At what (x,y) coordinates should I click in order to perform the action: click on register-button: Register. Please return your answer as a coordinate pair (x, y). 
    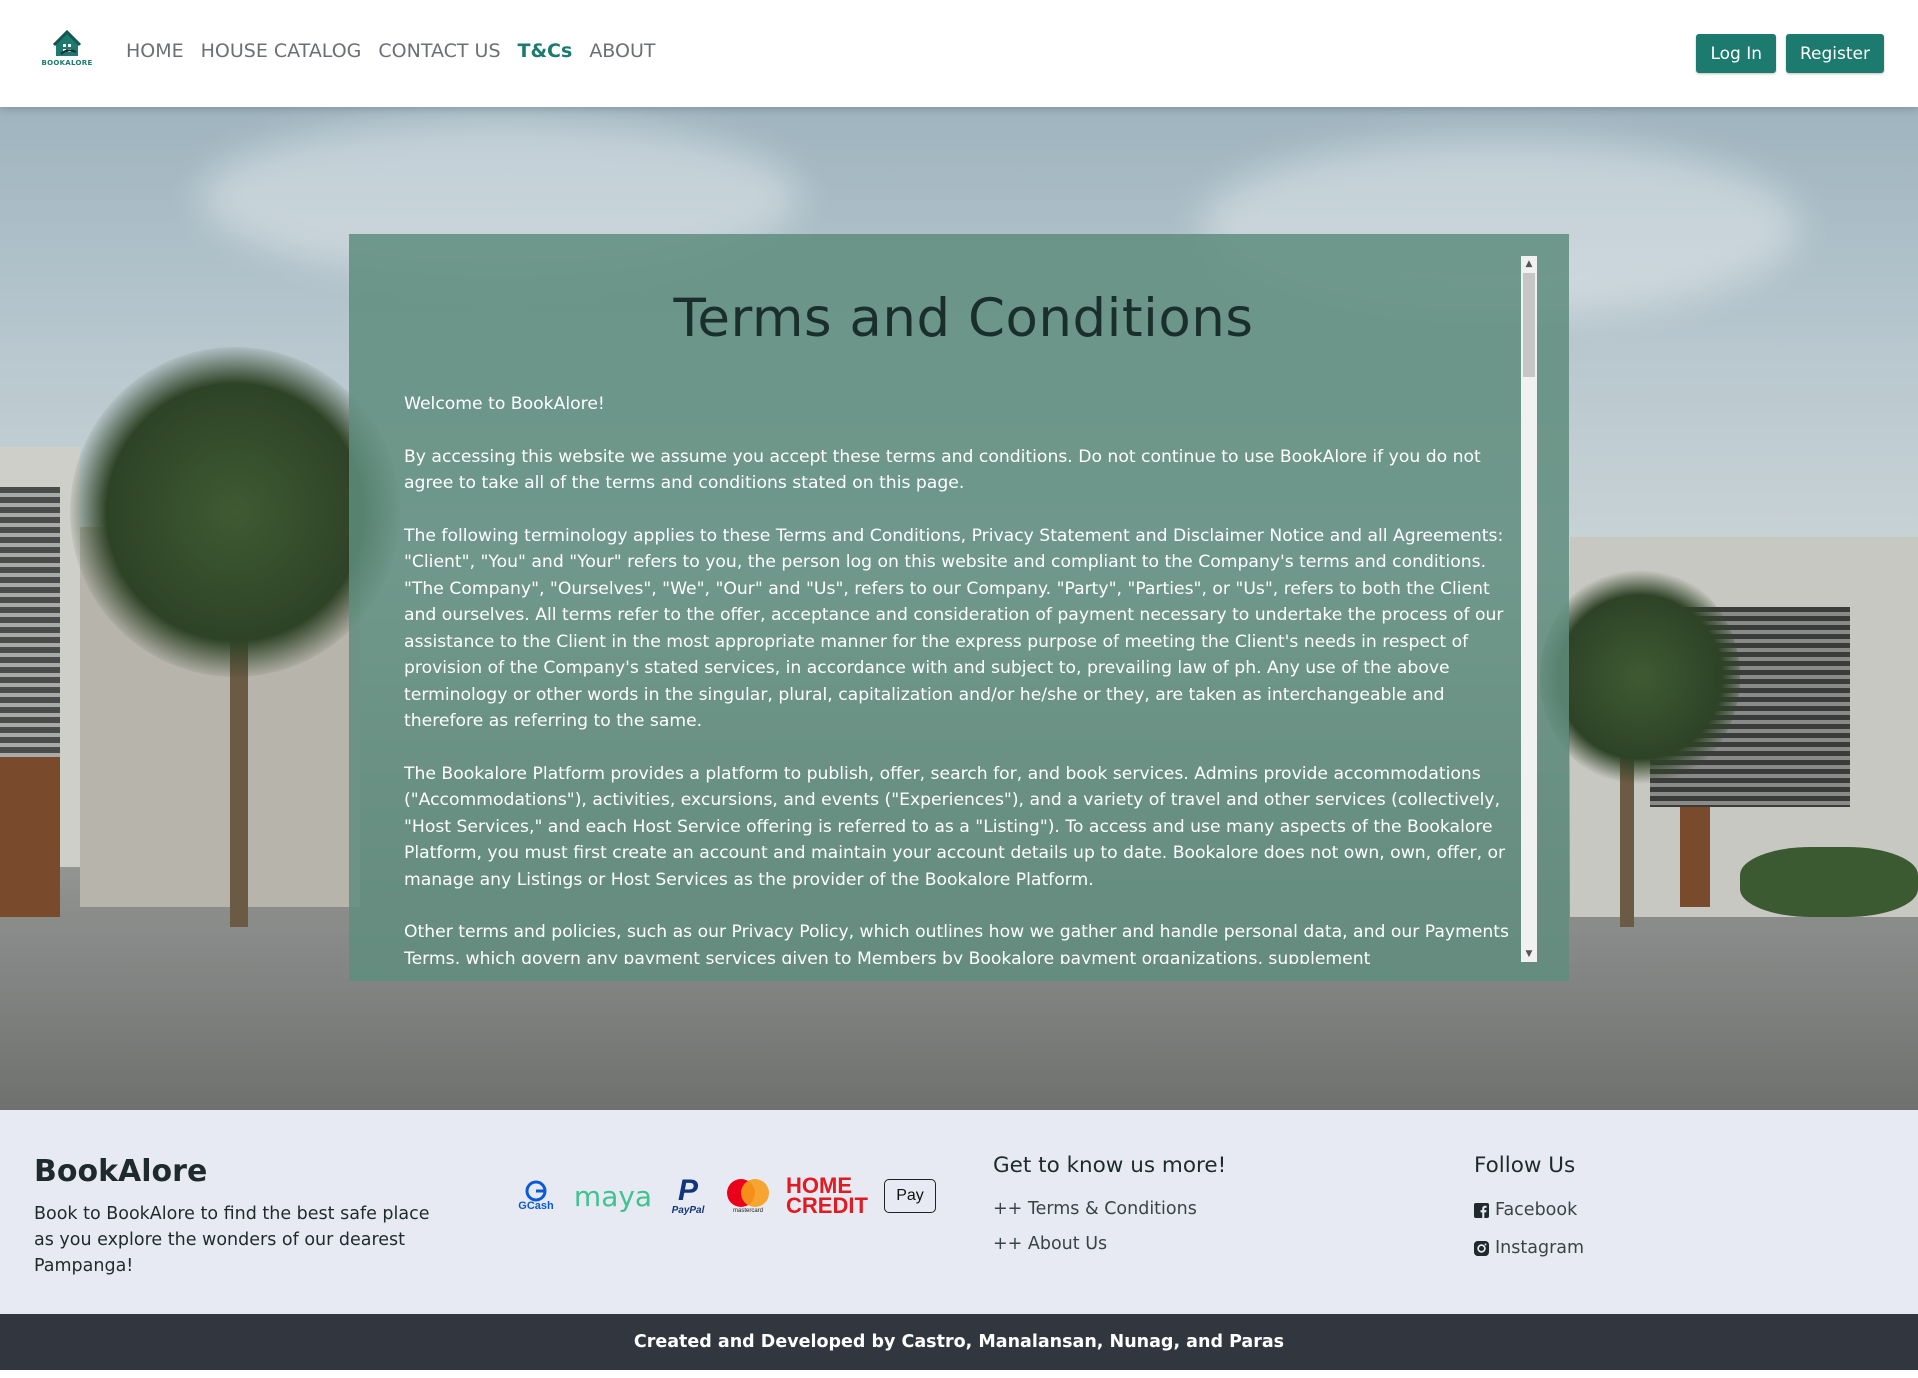
    Looking at the image, I should click on (1835, 53).